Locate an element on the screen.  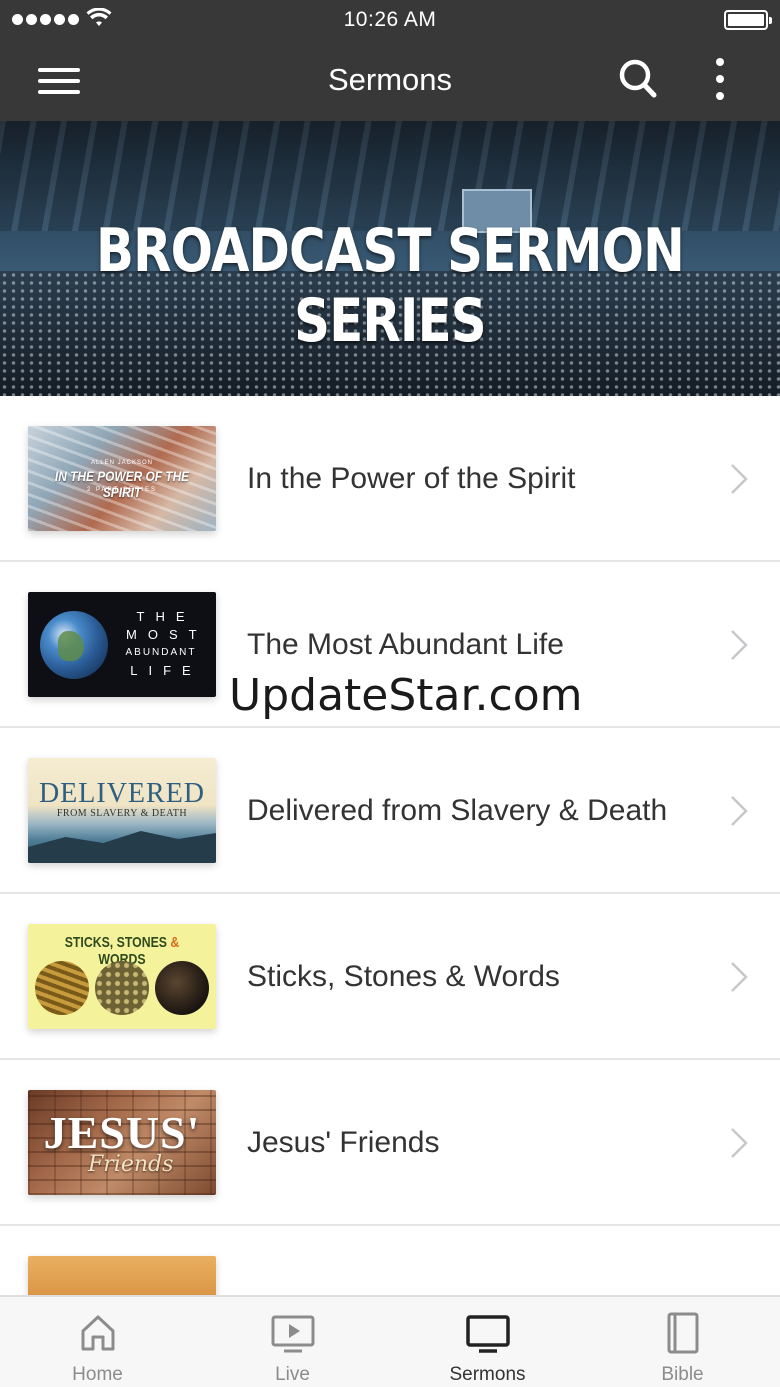
thumb-title-amp: & is located at coordinates (175, 942).